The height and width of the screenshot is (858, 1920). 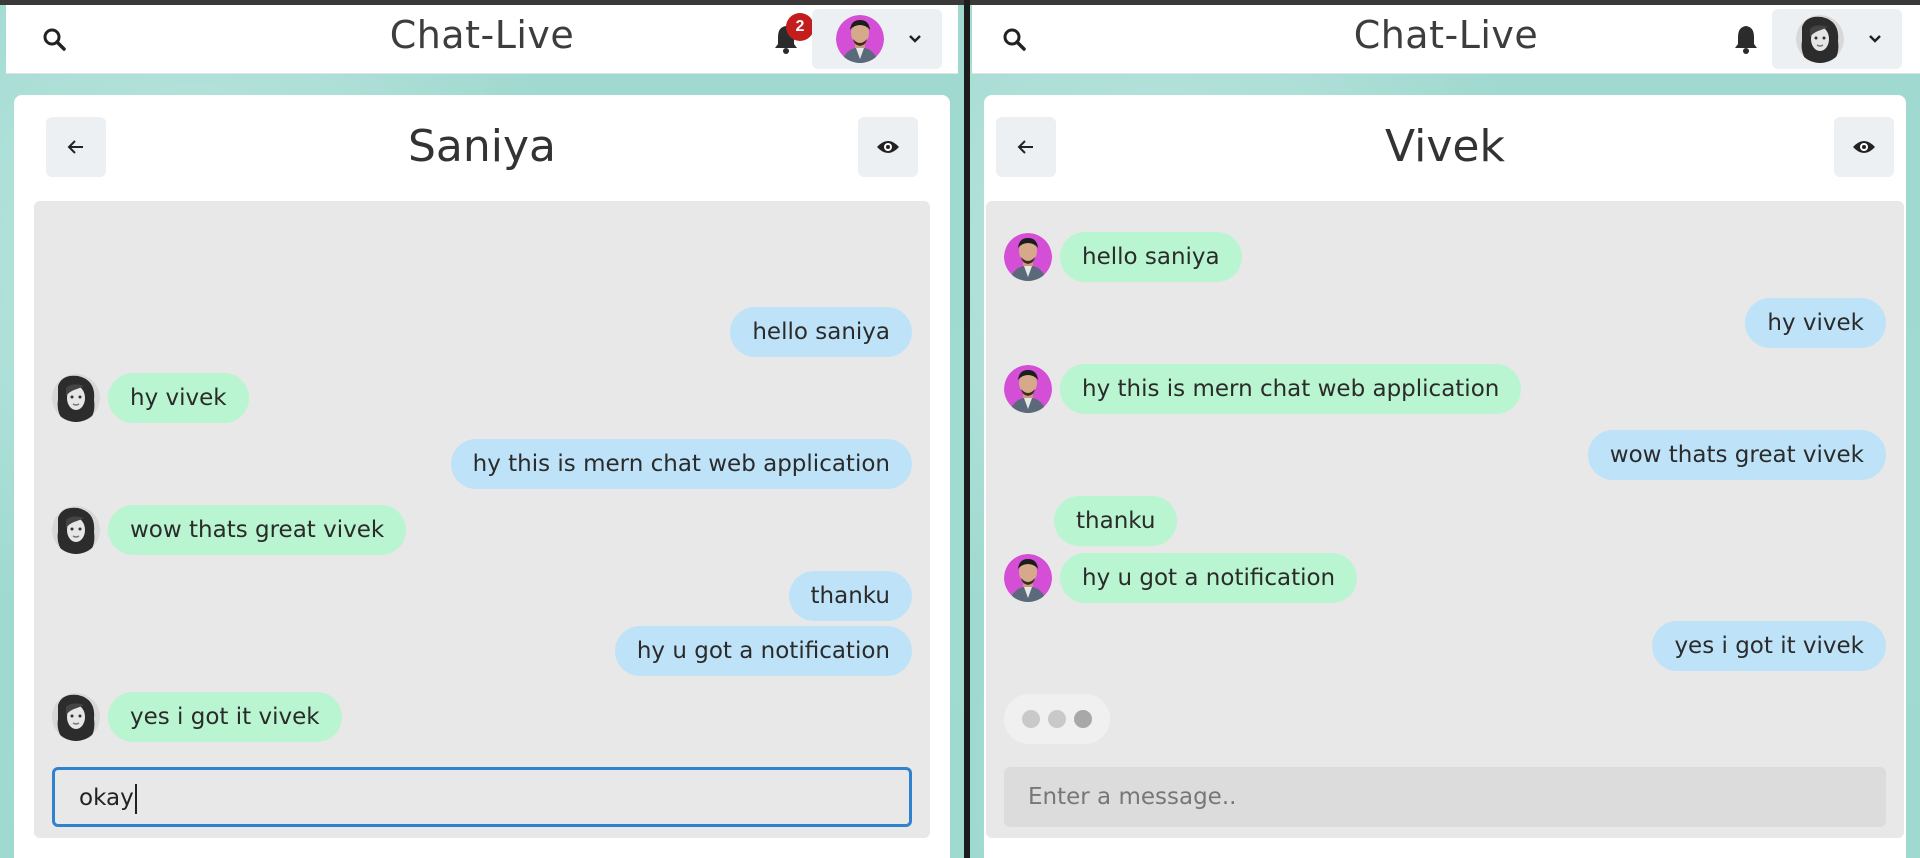 I want to click on message-bubble-sent: thanku, so click(x=850, y=596).